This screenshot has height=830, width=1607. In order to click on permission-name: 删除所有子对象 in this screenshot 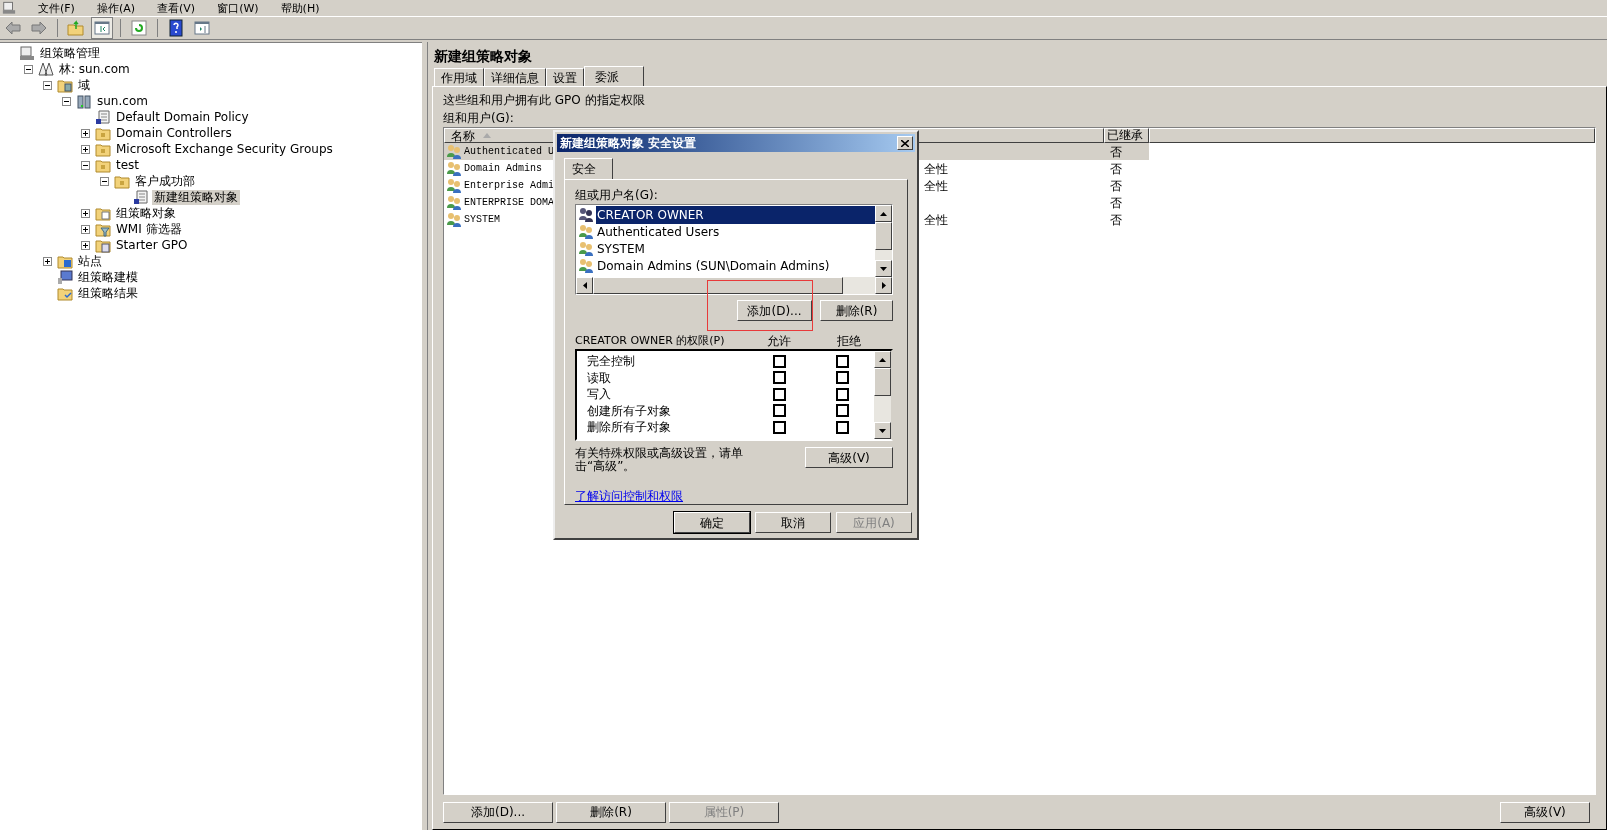, I will do `click(629, 428)`.